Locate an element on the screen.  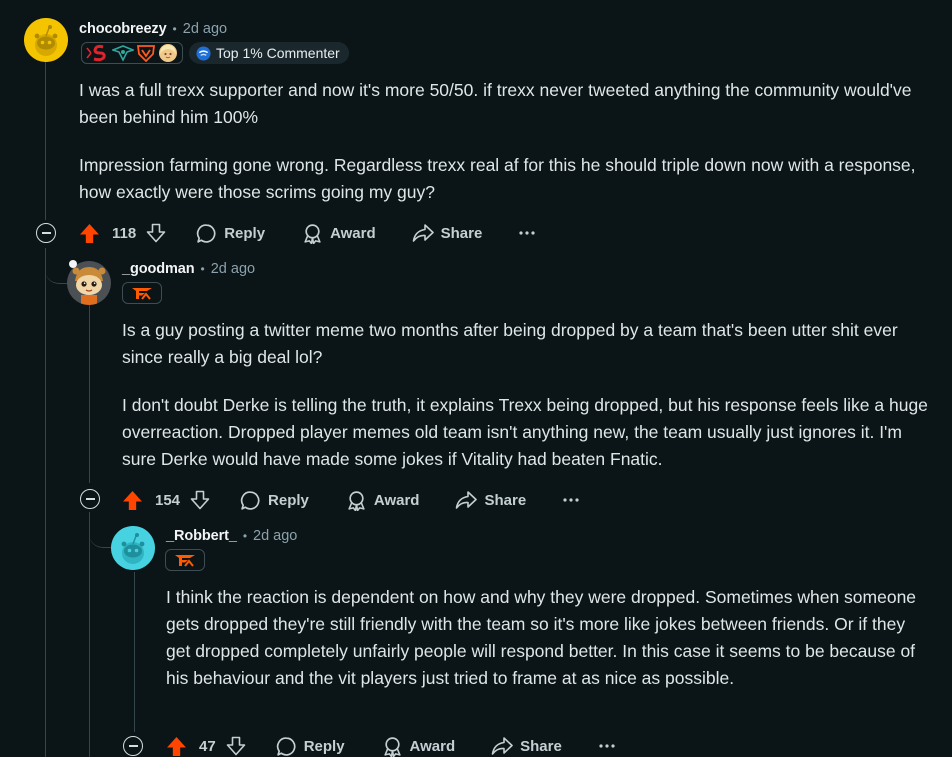
comment-actions: 154 Reply Award Share is located at coordinates (351, 500).